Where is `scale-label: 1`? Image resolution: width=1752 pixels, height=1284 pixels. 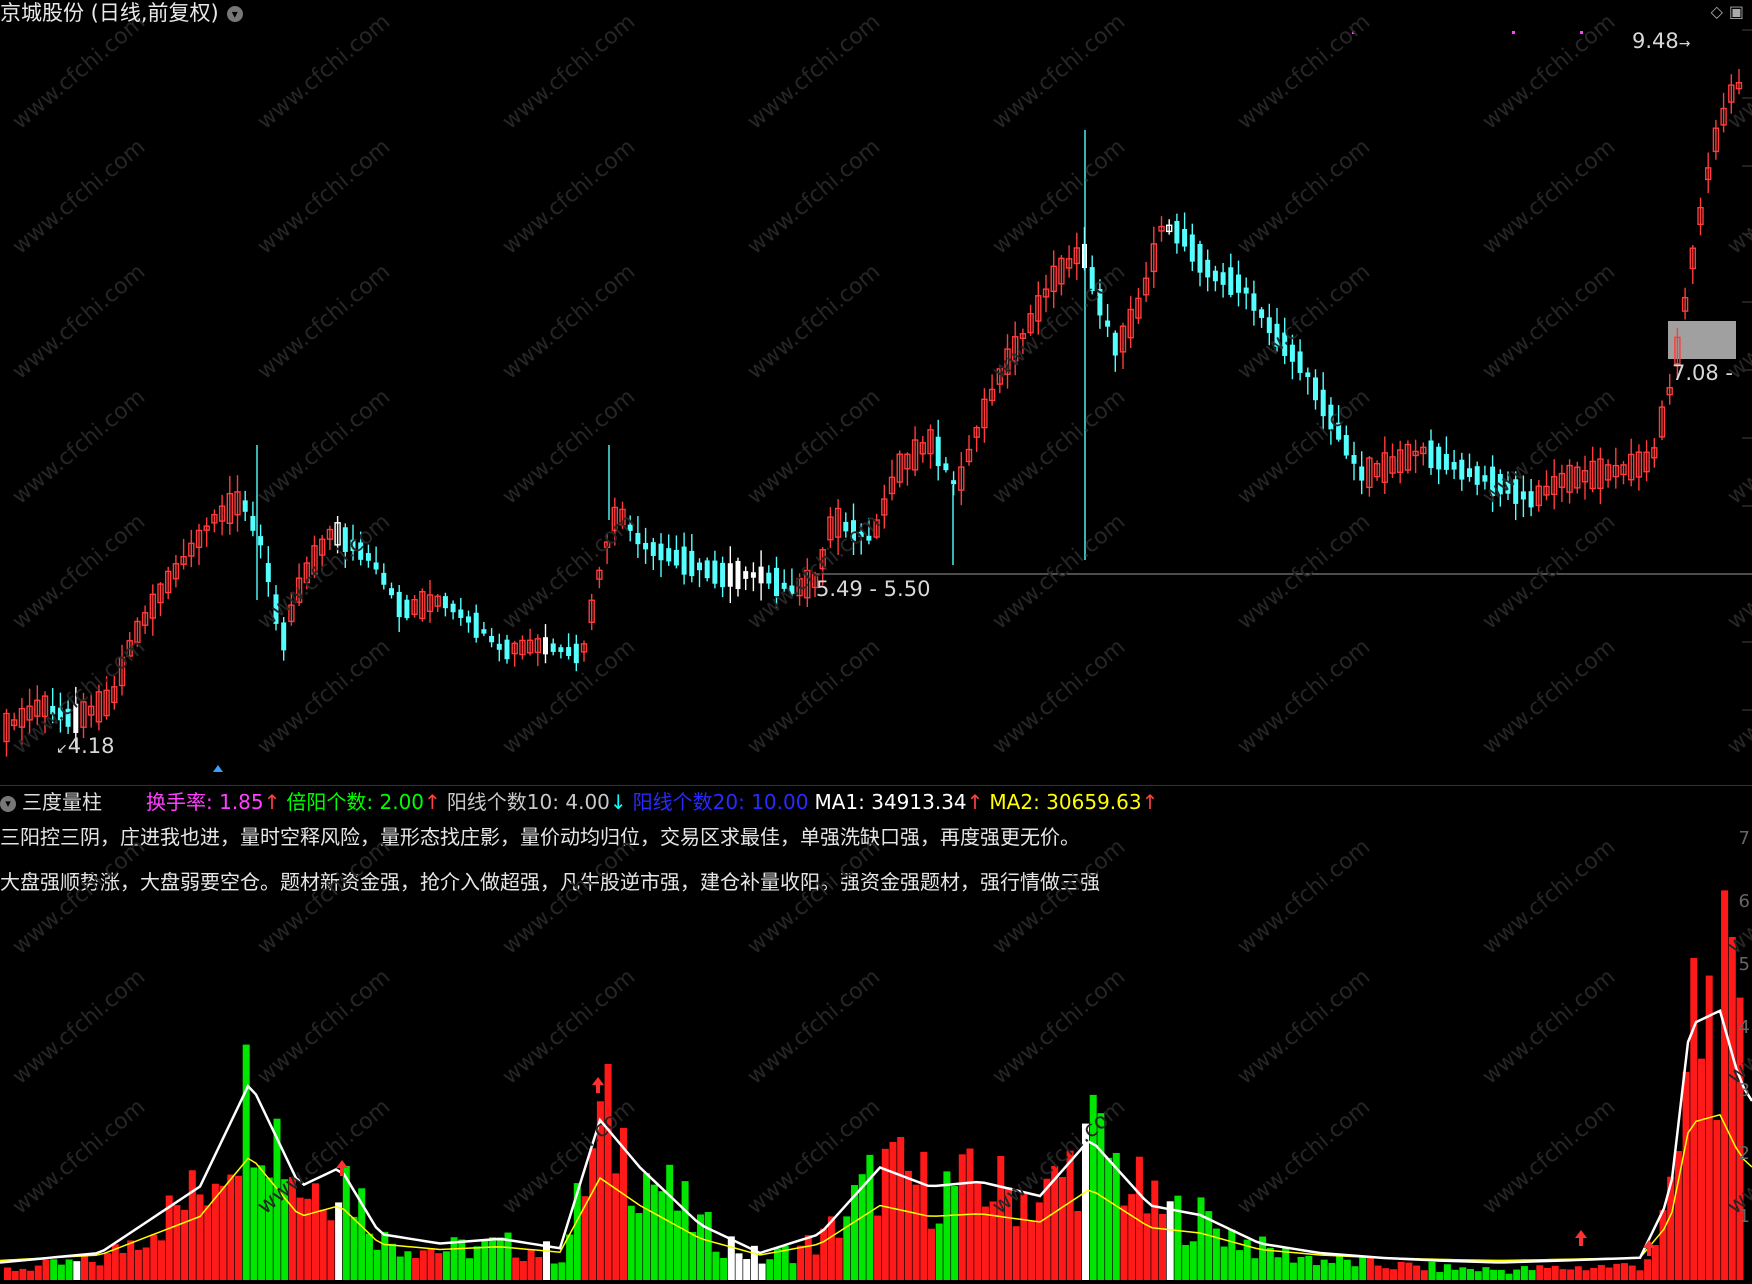 scale-label: 1 is located at coordinates (1744, 1216).